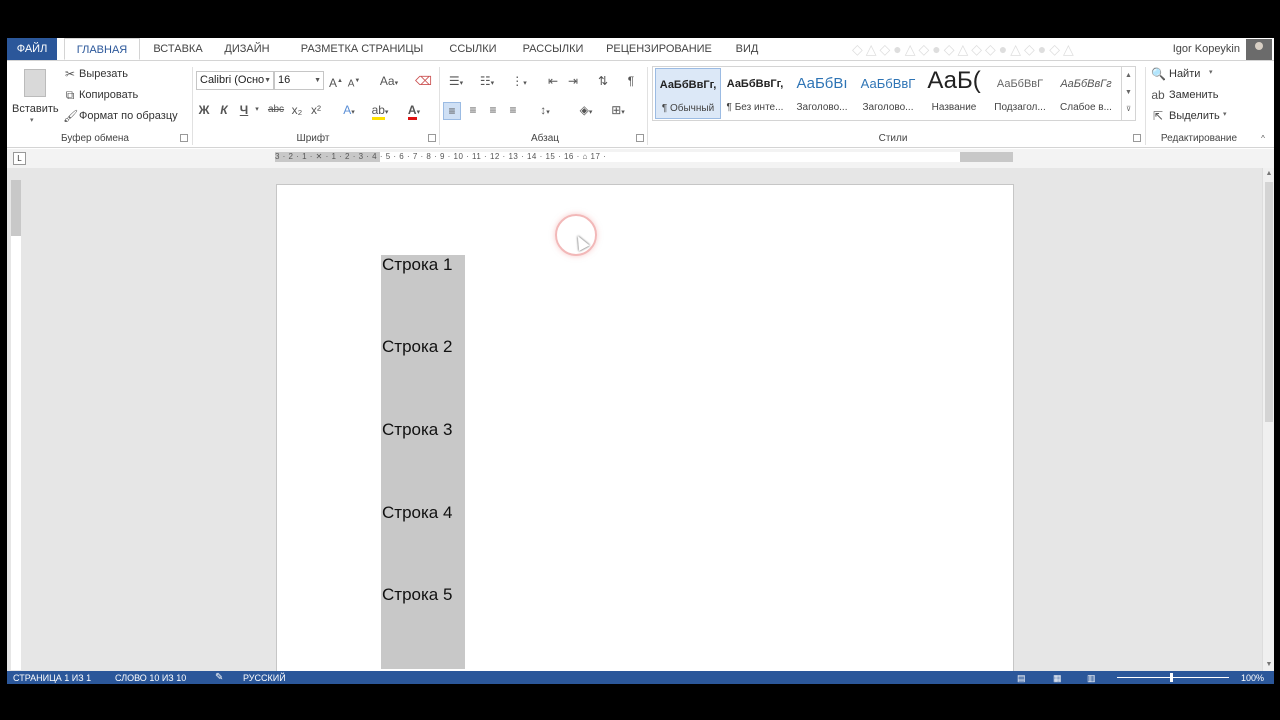 The height and width of the screenshot is (720, 1280). Describe the element at coordinates (35, 109) in the screenshot. I see `paste-label: Вставить` at that location.